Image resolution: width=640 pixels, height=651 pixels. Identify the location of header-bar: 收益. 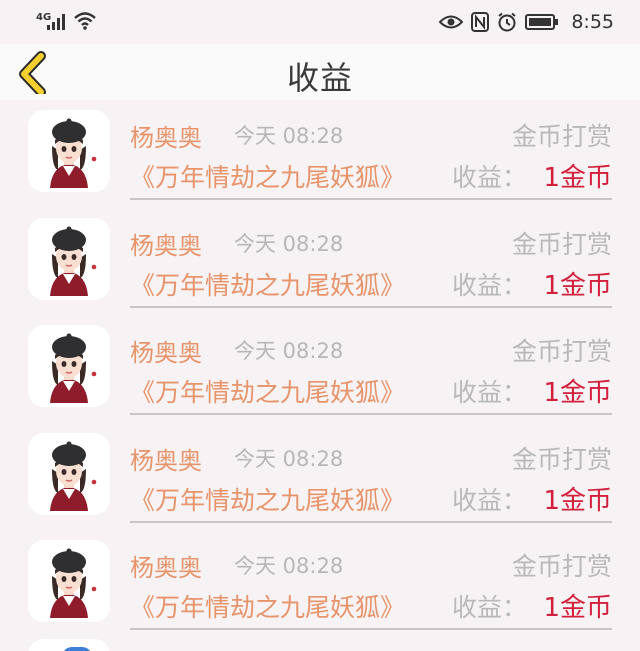
(320, 72).